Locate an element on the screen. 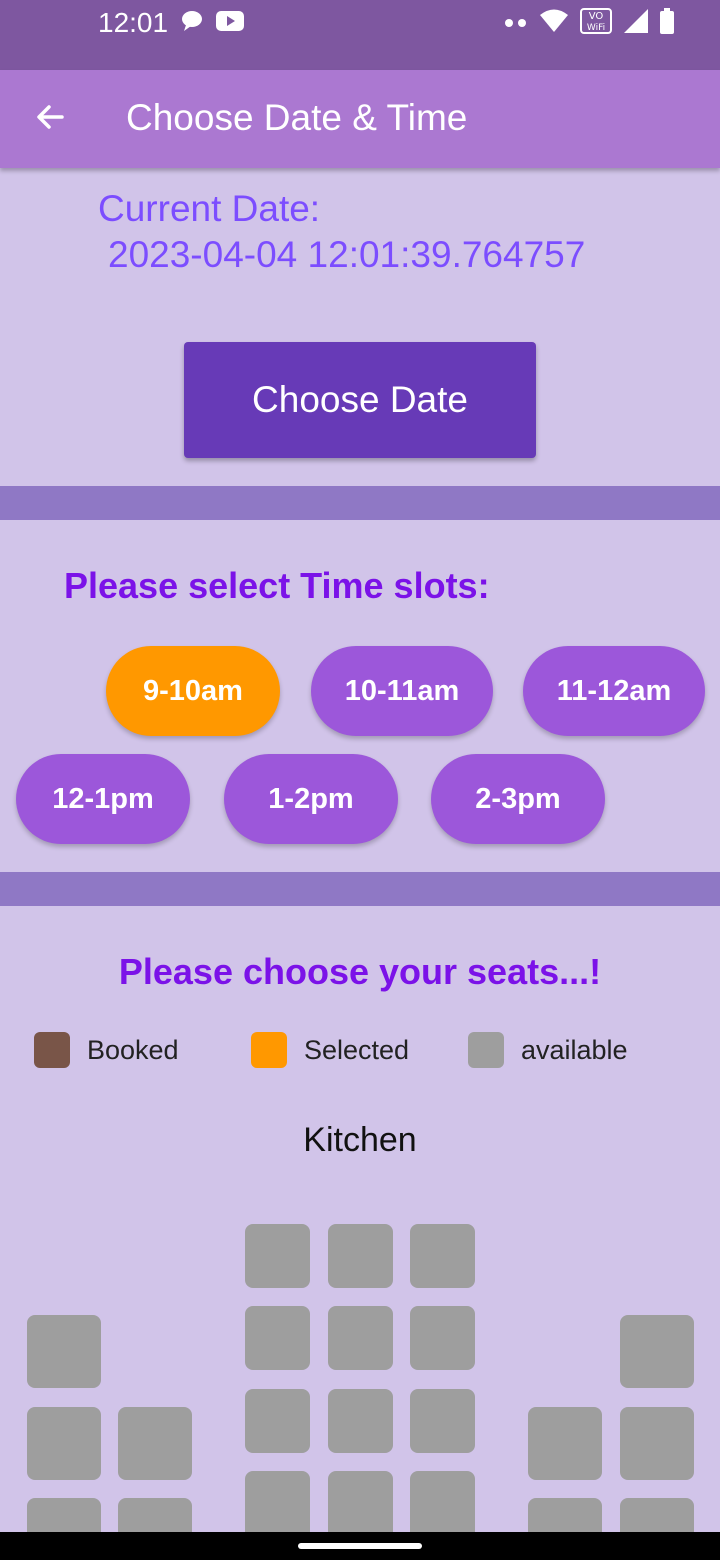  svg-text: VO is located at coordinates (596, 16).